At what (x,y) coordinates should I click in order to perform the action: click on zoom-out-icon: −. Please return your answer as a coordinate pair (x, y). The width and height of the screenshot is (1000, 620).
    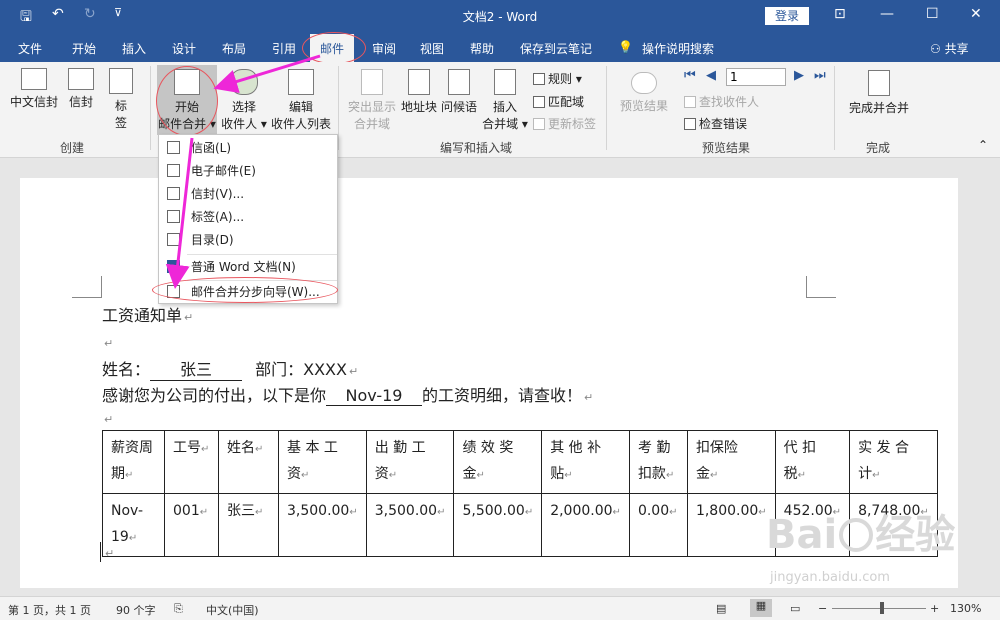
    Looking at the image, I should click on (822, 608).